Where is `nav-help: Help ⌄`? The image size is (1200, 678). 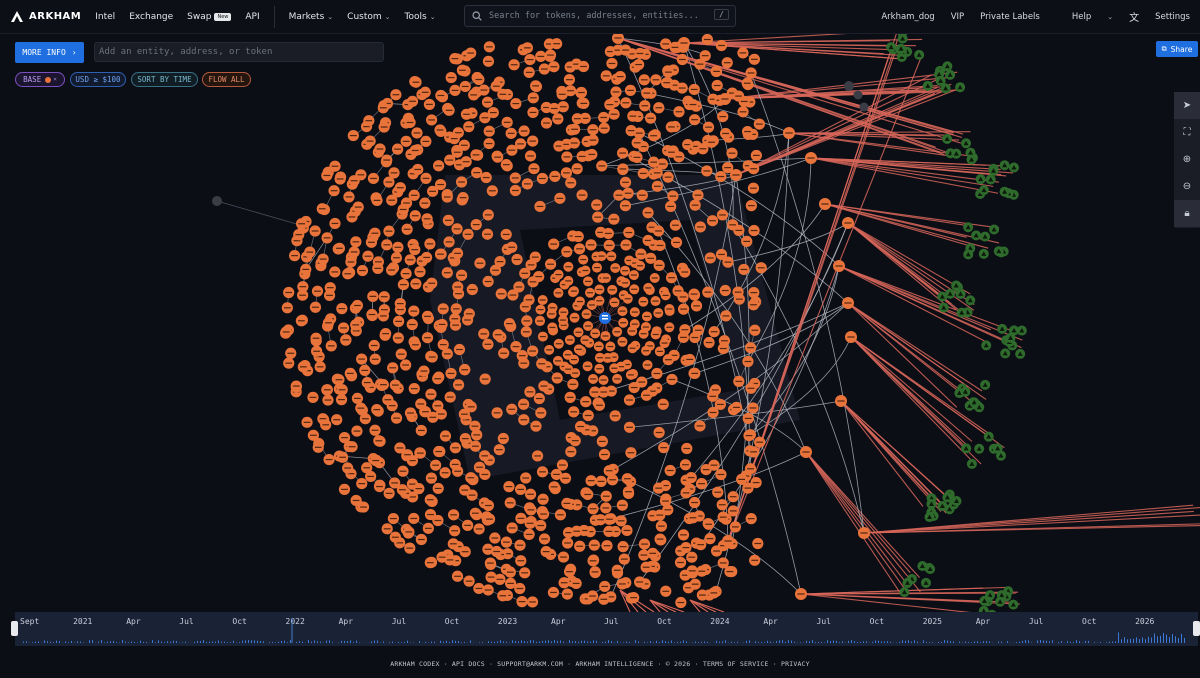 nav-help: Help ⌄ is located at coordinates (1084, 17).